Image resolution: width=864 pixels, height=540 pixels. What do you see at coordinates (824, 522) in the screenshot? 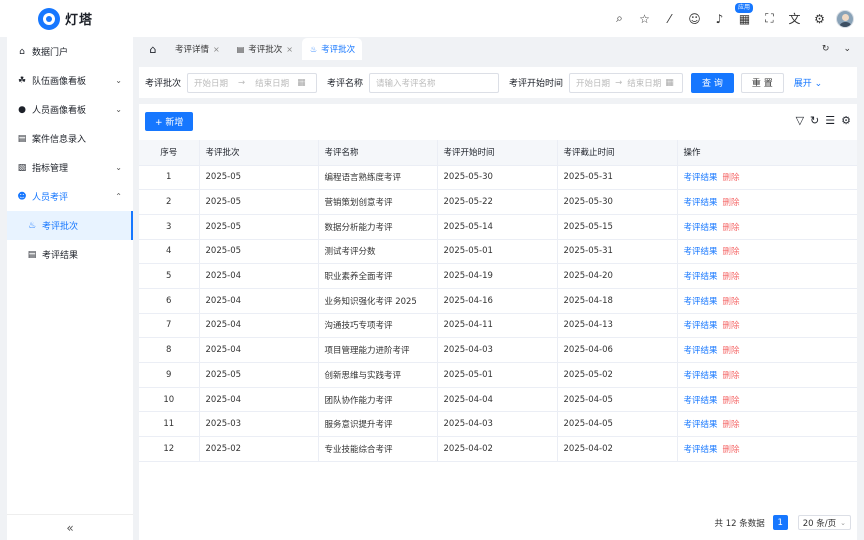
I see `page-size-select: 20 条/页 ⌄` at bounding box center [824, 522].